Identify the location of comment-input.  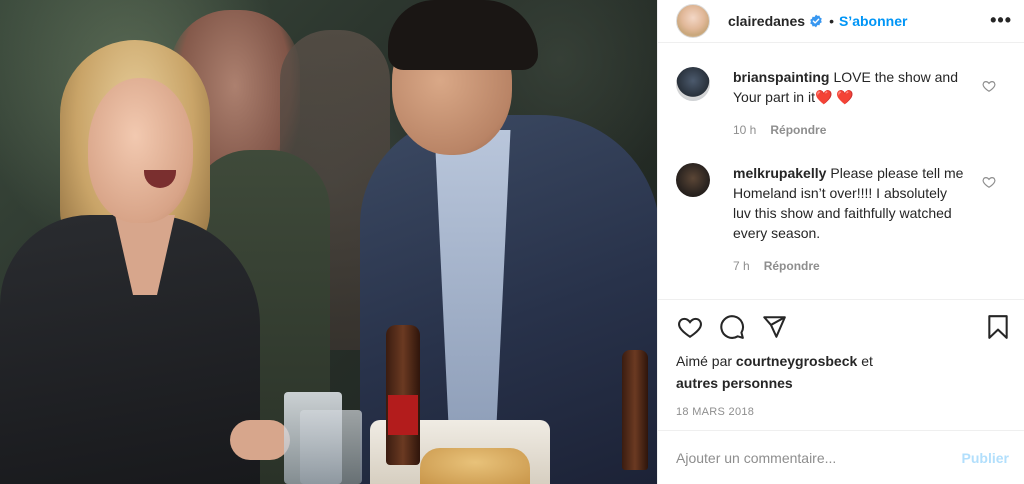
(819, 457).